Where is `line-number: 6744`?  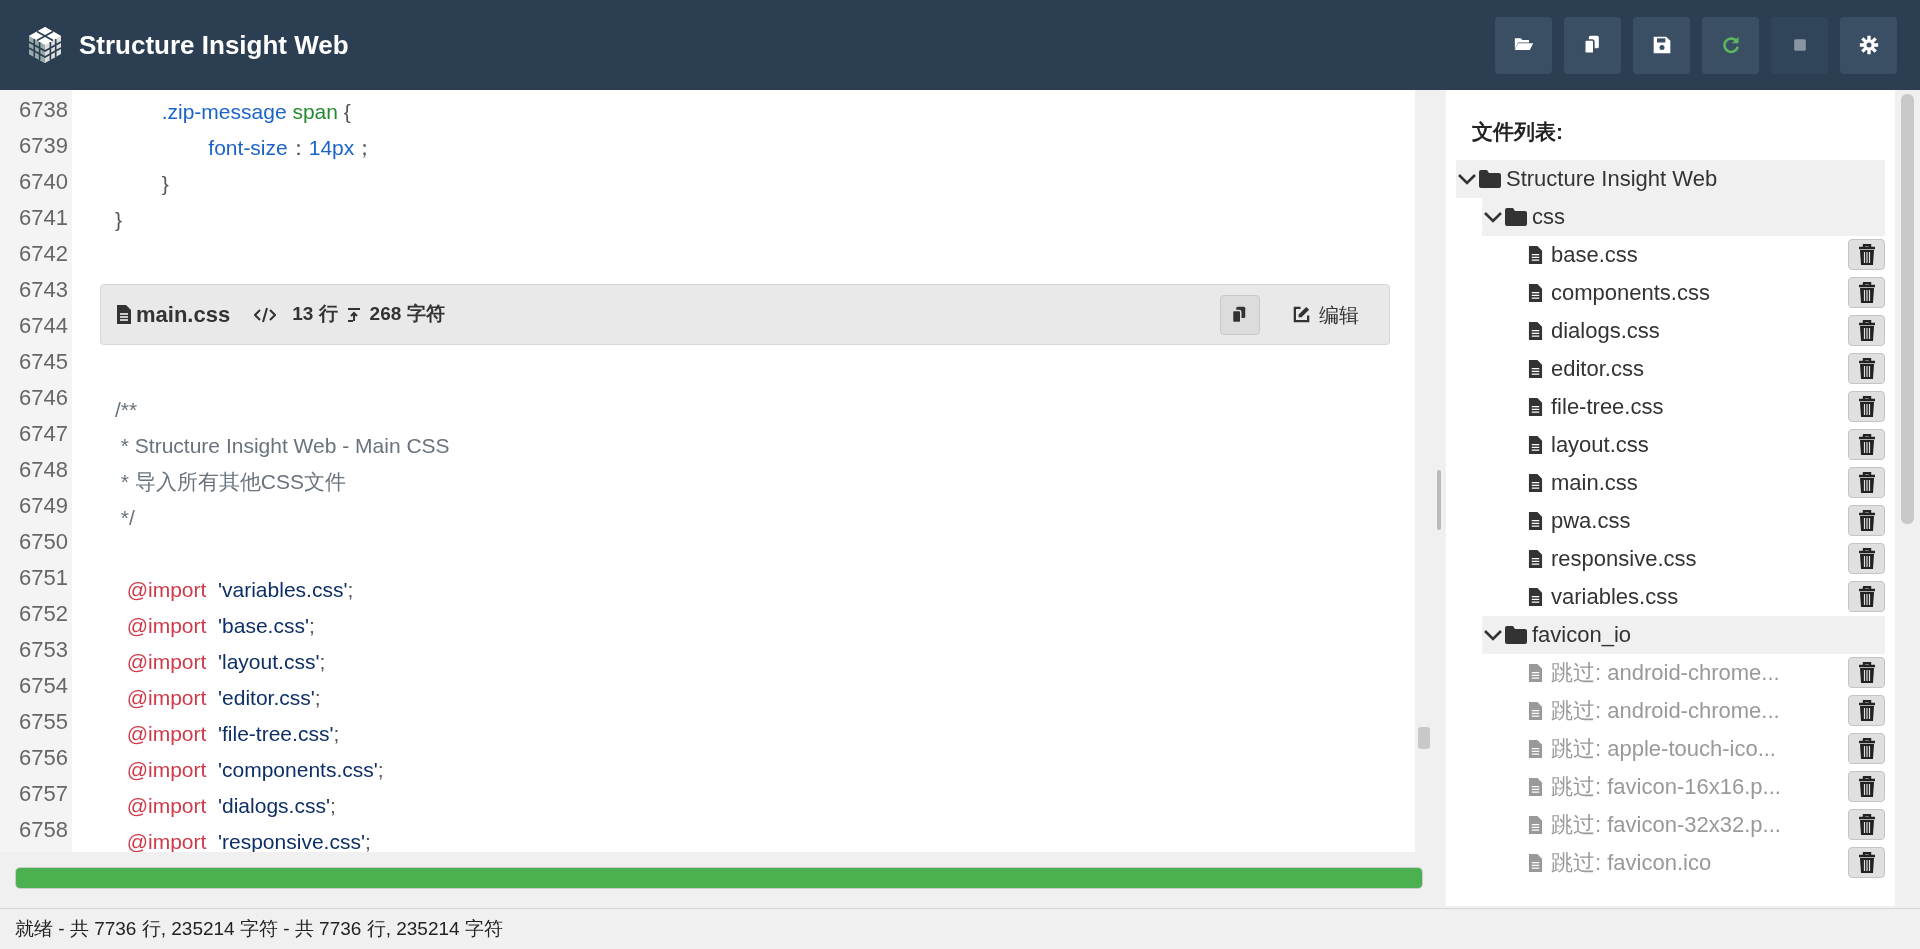 line-number: 6744 is located at coordinates (43, 326).